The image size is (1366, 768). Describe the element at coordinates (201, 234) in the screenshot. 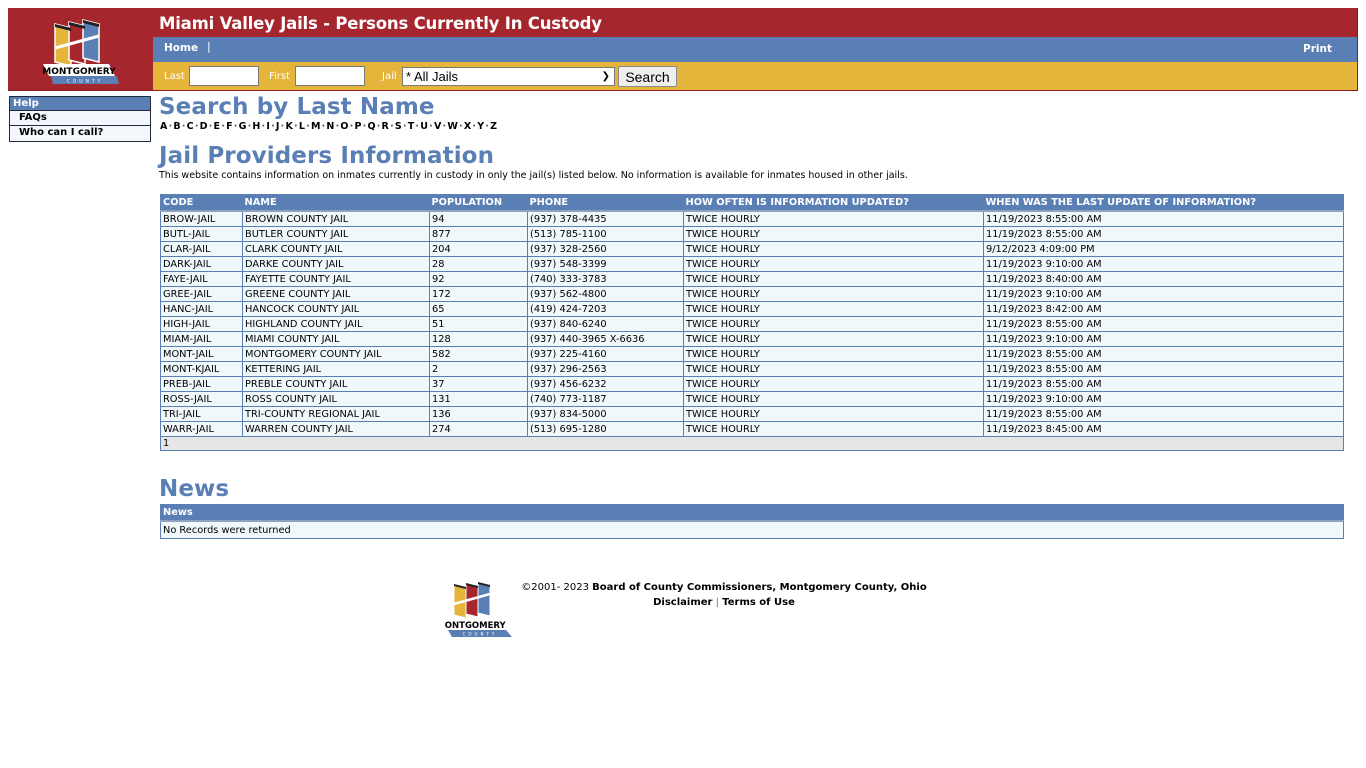

I see `cell-code: BUTL-JAIL` at that location.